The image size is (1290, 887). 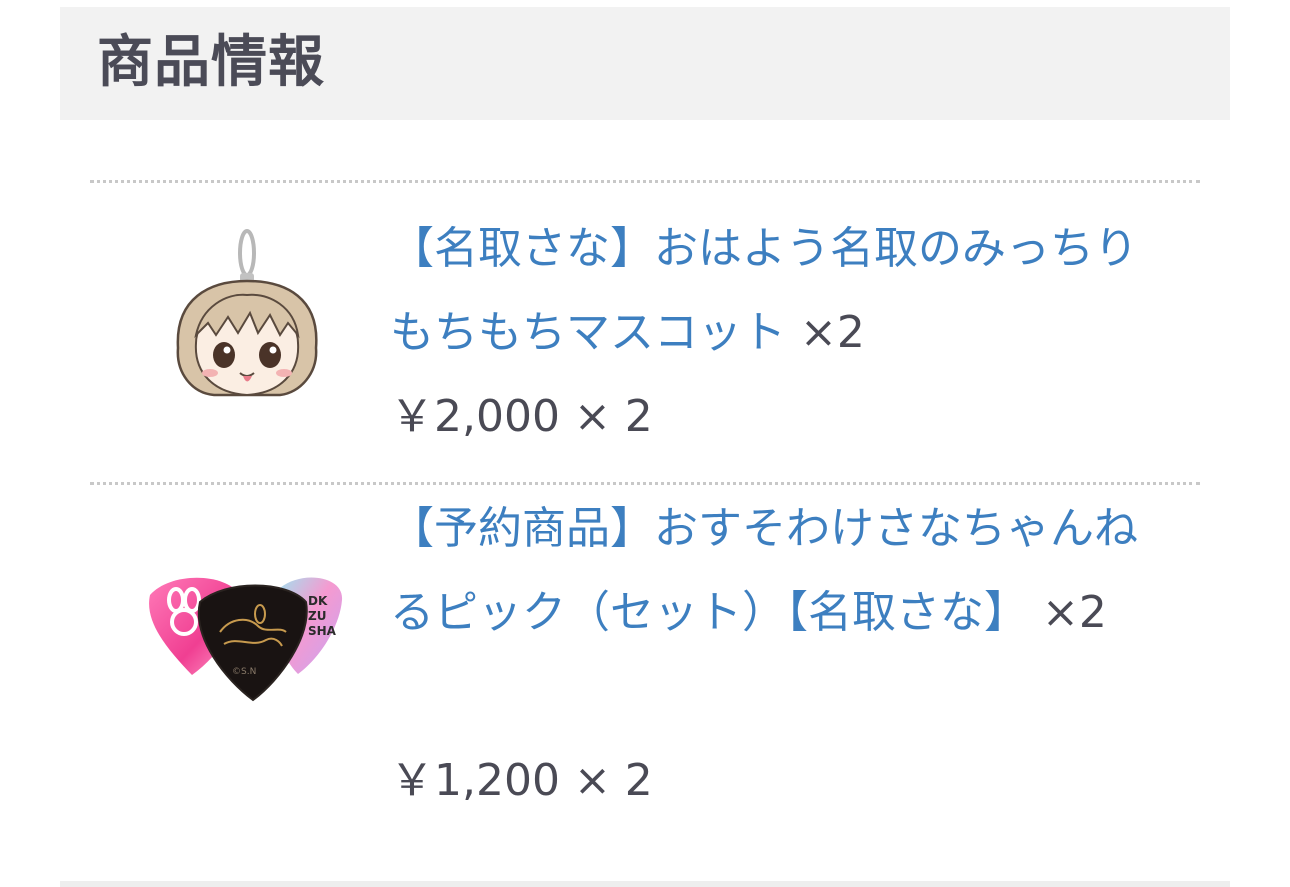 What do you see at coordinates (645, 63) in the screenshot?
I see `section-header: 商品情報` at bounding box center [645, 63].